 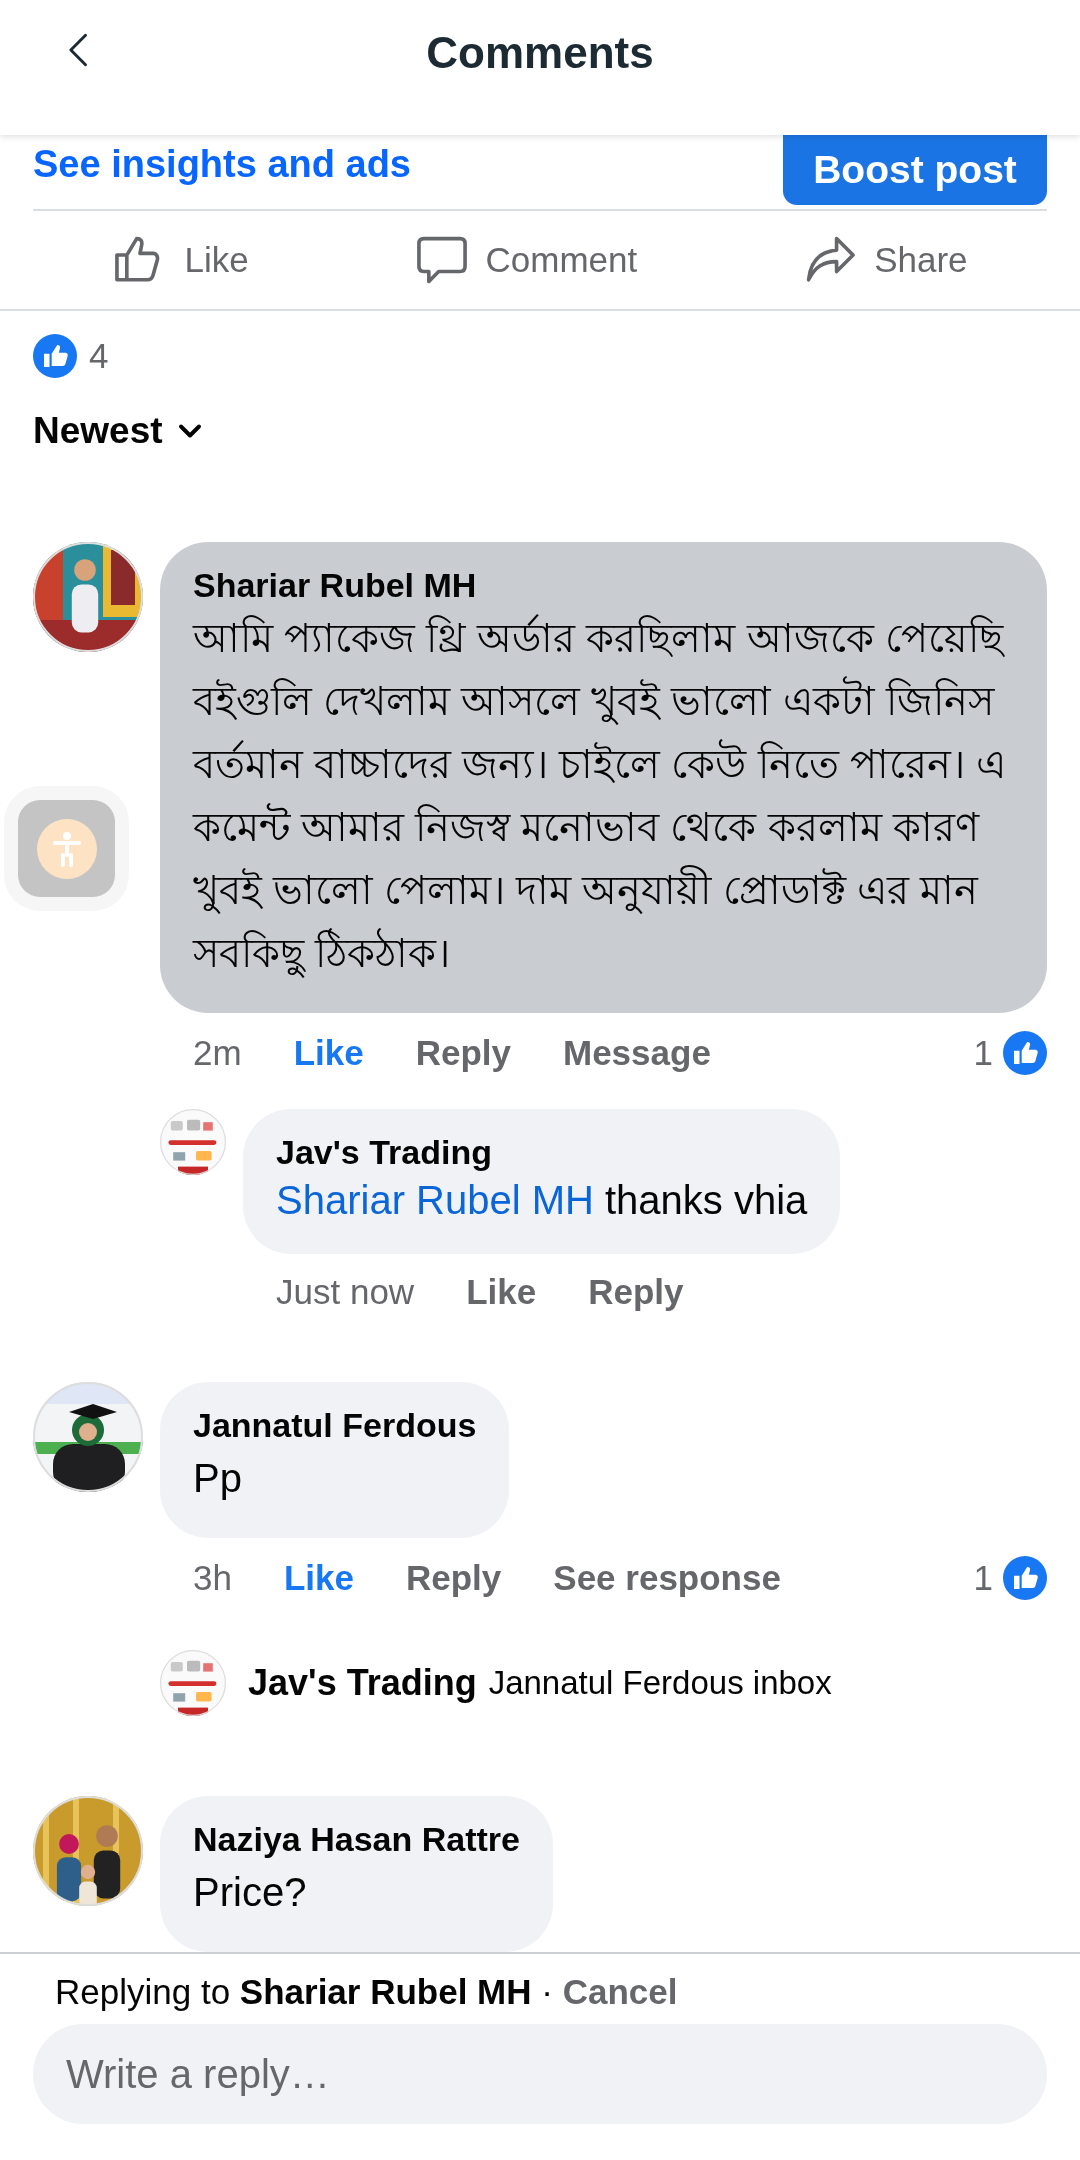 What do you see at coordinates (345, 1292) in the screenshot?
I see `comment-time: Just now` at bounding box center [345, 1292].